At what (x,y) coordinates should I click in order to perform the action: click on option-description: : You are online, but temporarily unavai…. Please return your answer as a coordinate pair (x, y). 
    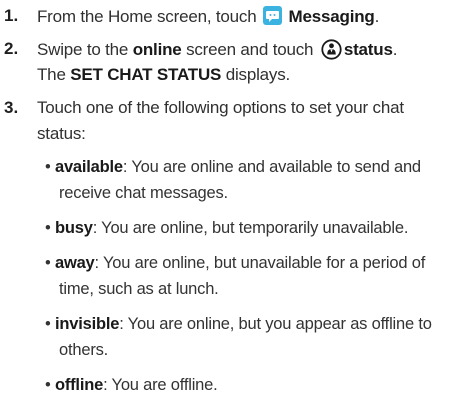
    Looking at the image, I should click on (250, 228).